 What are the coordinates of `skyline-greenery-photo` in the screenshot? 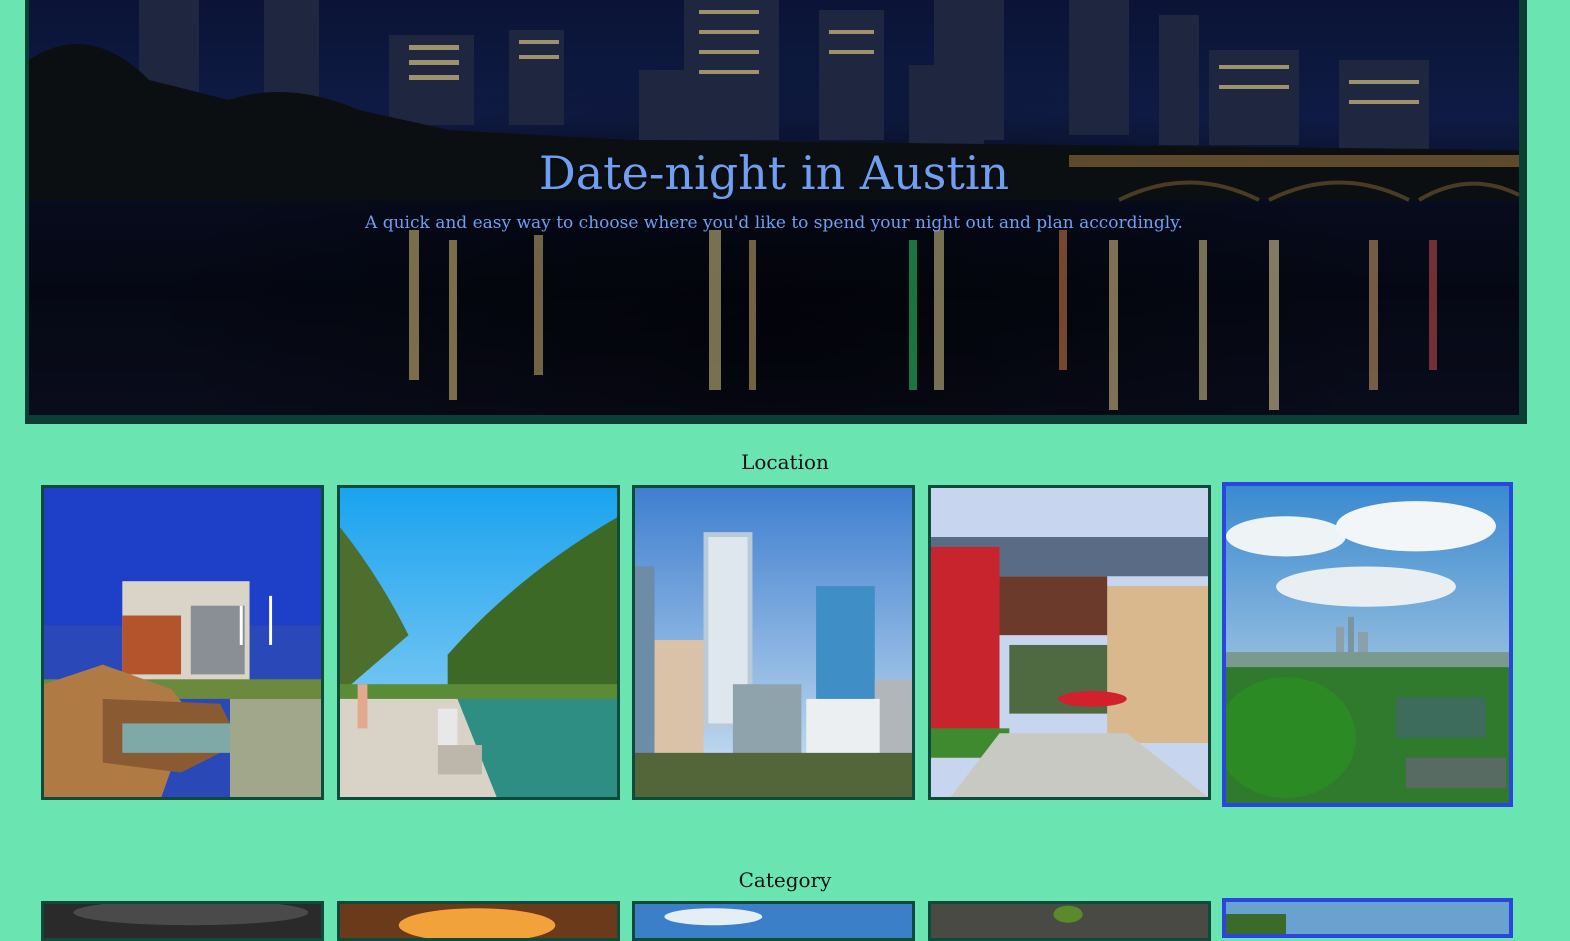 It's located at (1367, 644).